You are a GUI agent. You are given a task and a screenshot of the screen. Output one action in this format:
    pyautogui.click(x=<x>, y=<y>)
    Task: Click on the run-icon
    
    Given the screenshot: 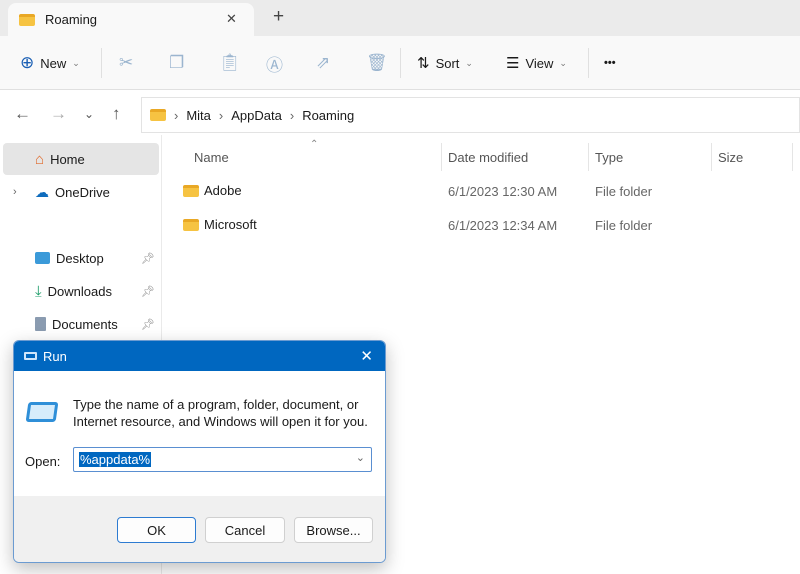 What is the action you would take?
    pyautogui.click(x=30, y=356)
    